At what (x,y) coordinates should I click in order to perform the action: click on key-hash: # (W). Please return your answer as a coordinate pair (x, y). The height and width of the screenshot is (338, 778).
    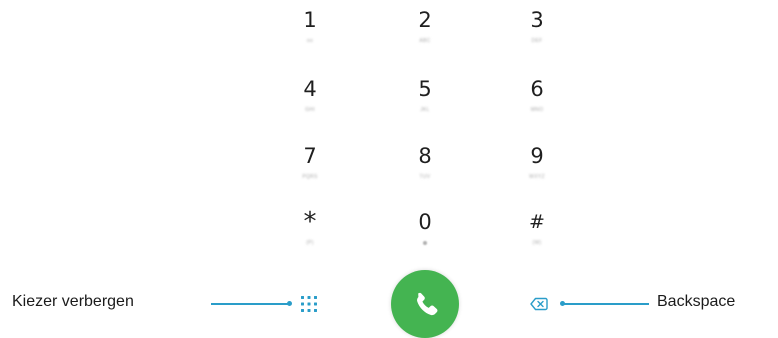
    Looking at the image, I should click on (537, 240).